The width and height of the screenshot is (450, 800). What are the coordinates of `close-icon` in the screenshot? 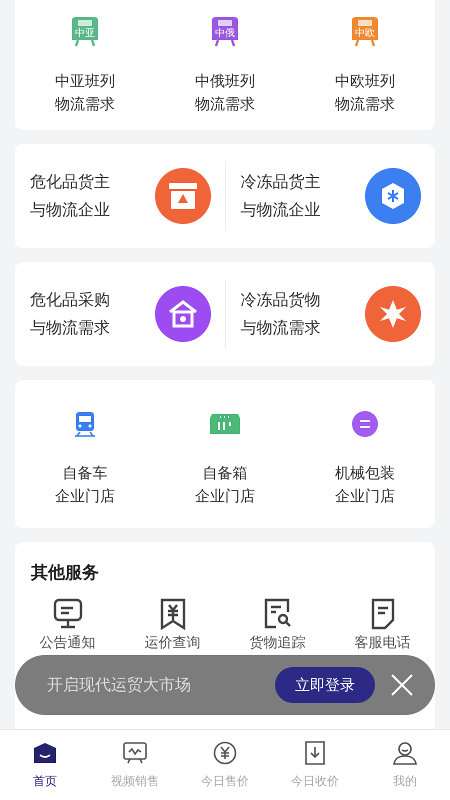 It's located at (402, 685).